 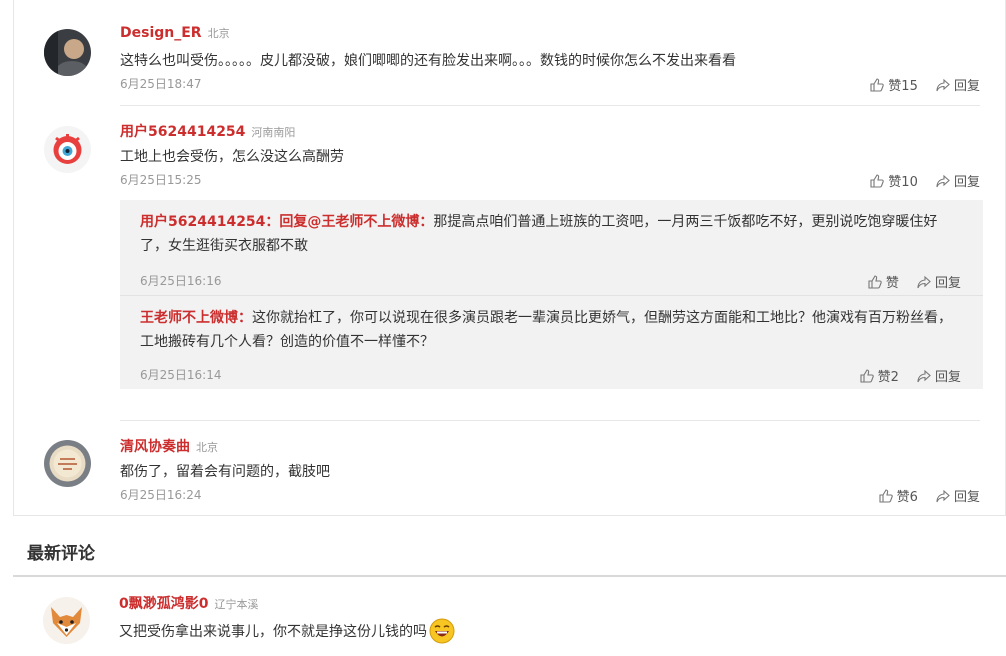 I want to click on location-label: 河南南阳, so click(x=273, y=132).